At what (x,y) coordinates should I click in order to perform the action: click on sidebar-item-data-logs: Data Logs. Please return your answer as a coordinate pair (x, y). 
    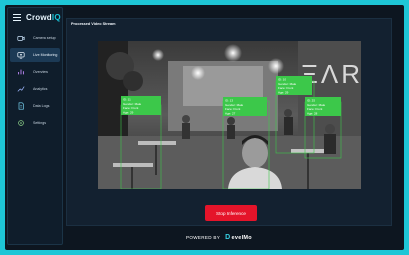
    Looking at the image, I should click on (35, 106).